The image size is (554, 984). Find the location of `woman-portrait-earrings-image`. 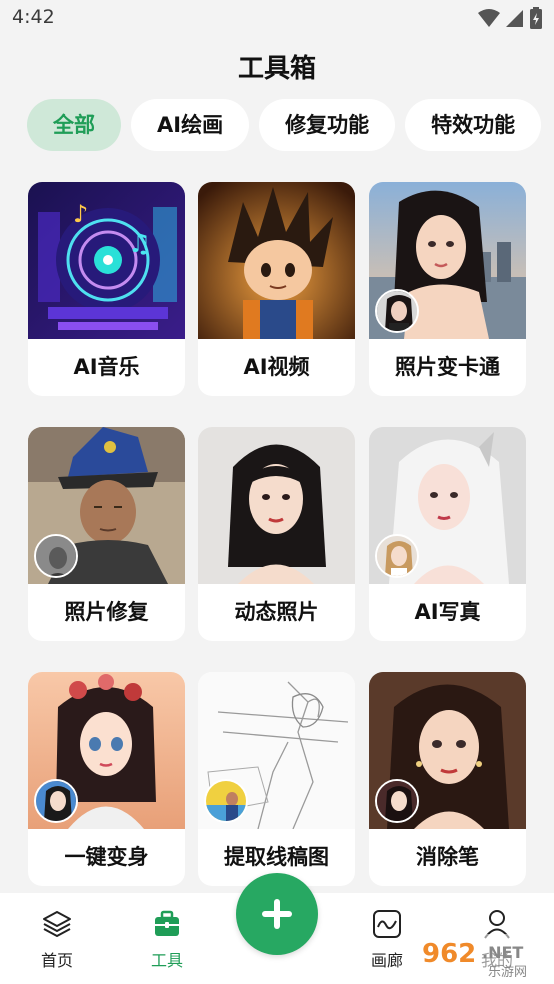

woman-portrait-earrings-image is located at coordinates (447, 750).